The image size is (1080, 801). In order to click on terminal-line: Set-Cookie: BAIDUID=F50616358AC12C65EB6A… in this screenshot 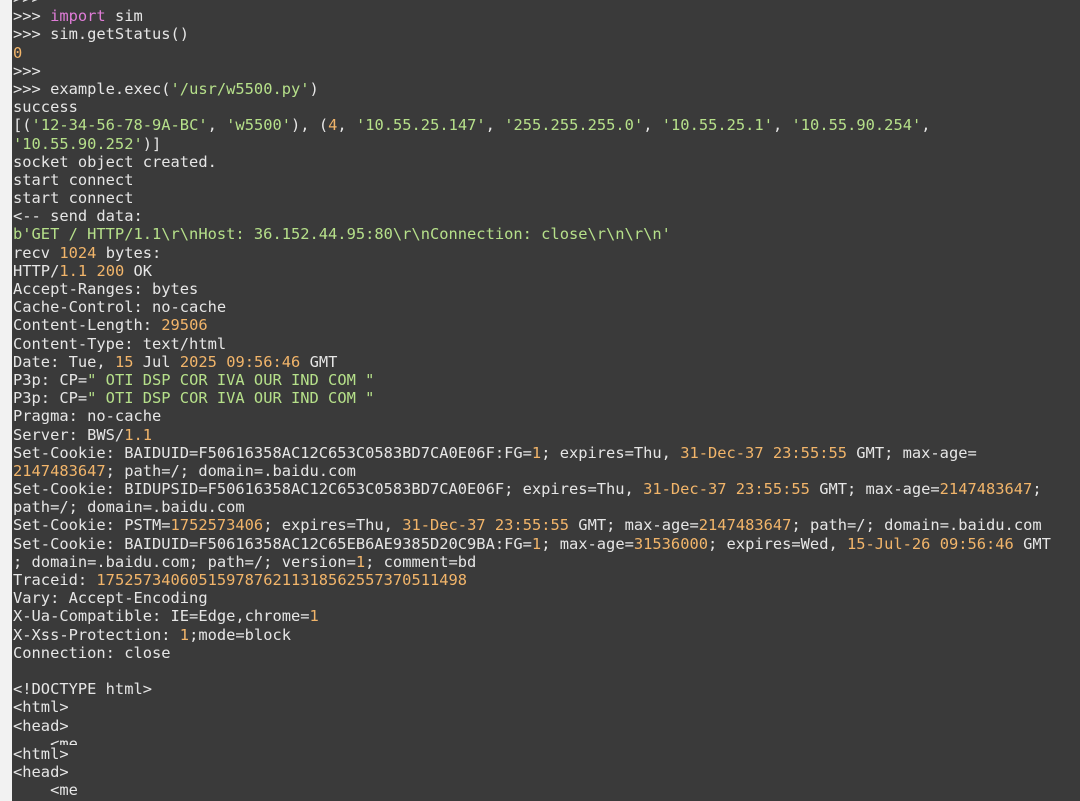, I will do `click(546, 544)`.